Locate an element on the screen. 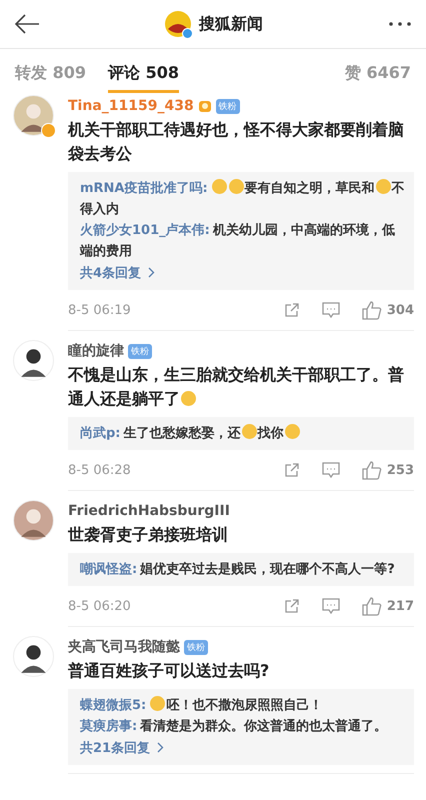 This screenshot has width=426, height=800. reply-user: 火箭少女101_卢本伟: is located at coordinates (145, 230).